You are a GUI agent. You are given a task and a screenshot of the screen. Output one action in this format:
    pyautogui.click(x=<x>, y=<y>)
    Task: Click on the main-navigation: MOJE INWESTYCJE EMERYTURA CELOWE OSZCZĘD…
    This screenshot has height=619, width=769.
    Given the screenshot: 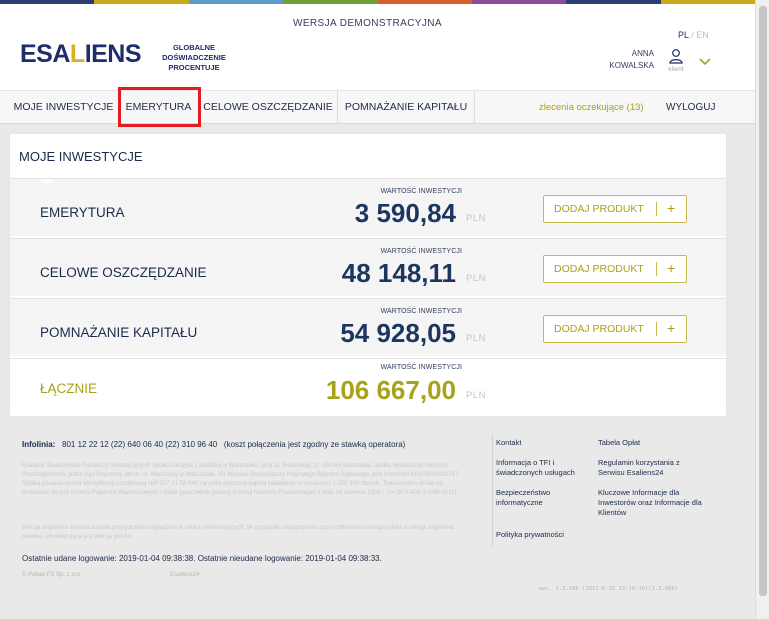 What is the action you would take?
    pyautogui.click(x=377, y=107)
    